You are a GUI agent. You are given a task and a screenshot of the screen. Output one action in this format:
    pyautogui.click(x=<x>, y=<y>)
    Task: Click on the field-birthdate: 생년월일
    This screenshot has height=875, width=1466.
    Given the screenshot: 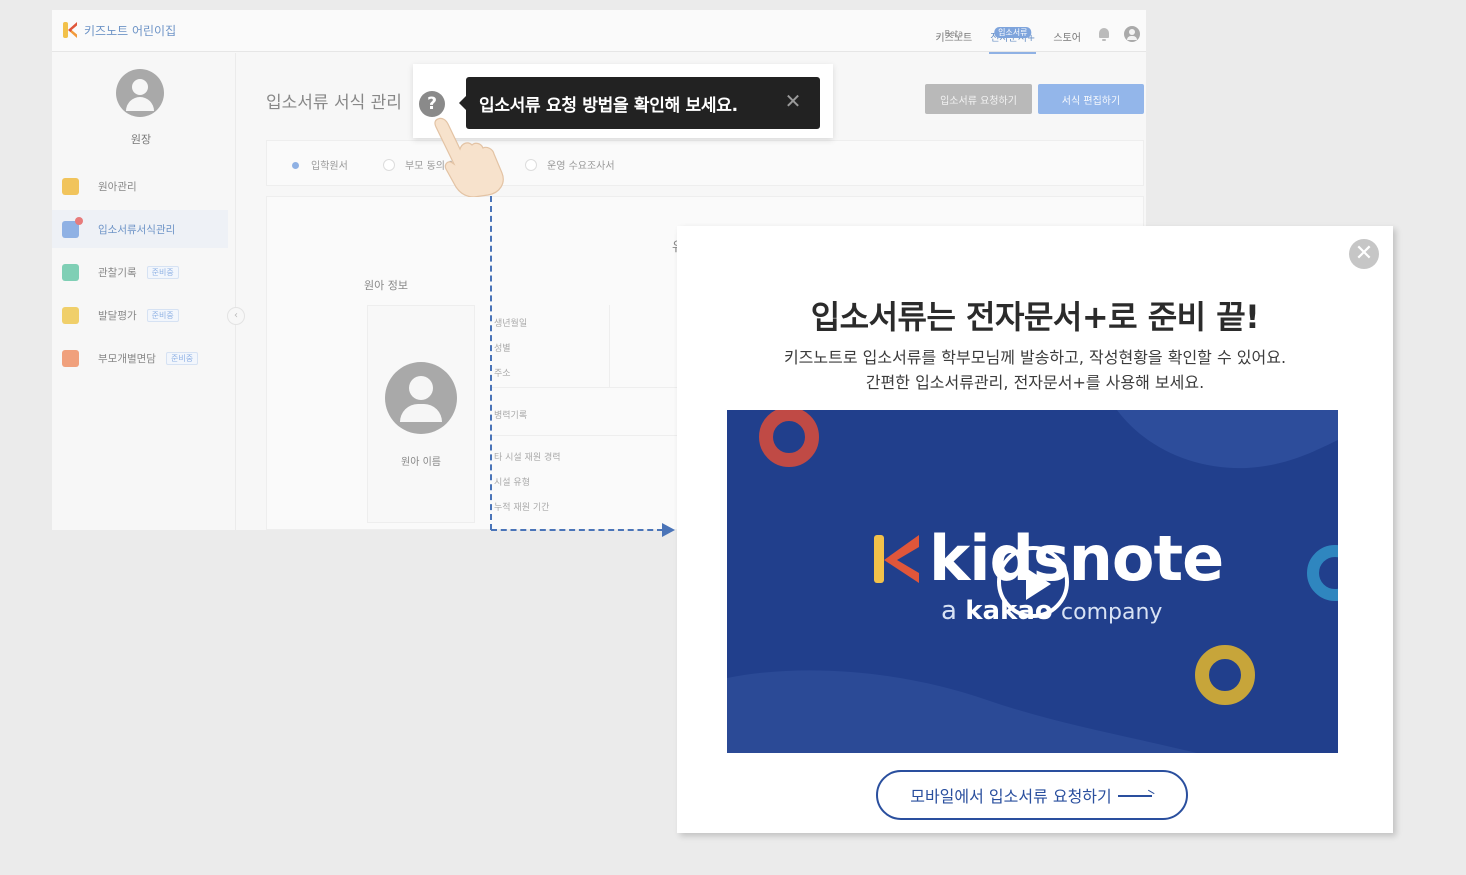 What is the action you would take?
    pyautogui.click(x=511, y=324)
    